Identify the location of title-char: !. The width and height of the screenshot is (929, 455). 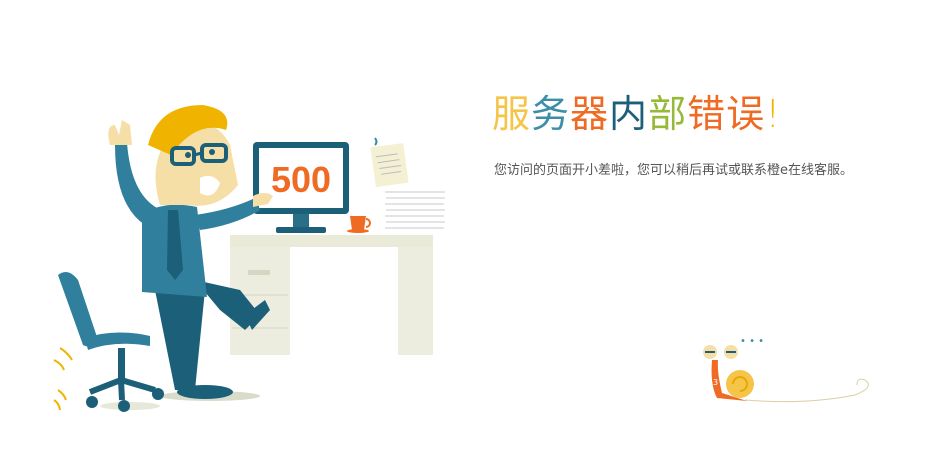
(773, 114).